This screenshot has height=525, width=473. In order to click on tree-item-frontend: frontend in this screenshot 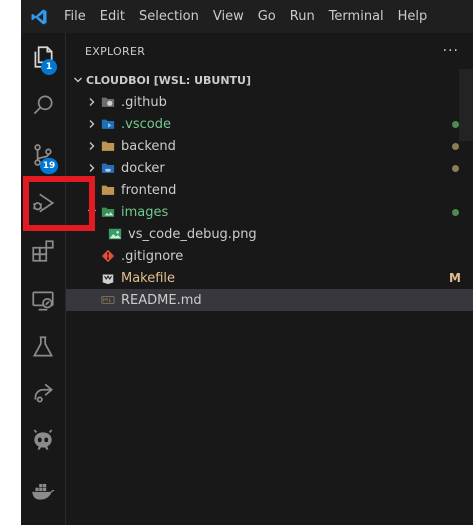, I will do `click(269, 190)`.